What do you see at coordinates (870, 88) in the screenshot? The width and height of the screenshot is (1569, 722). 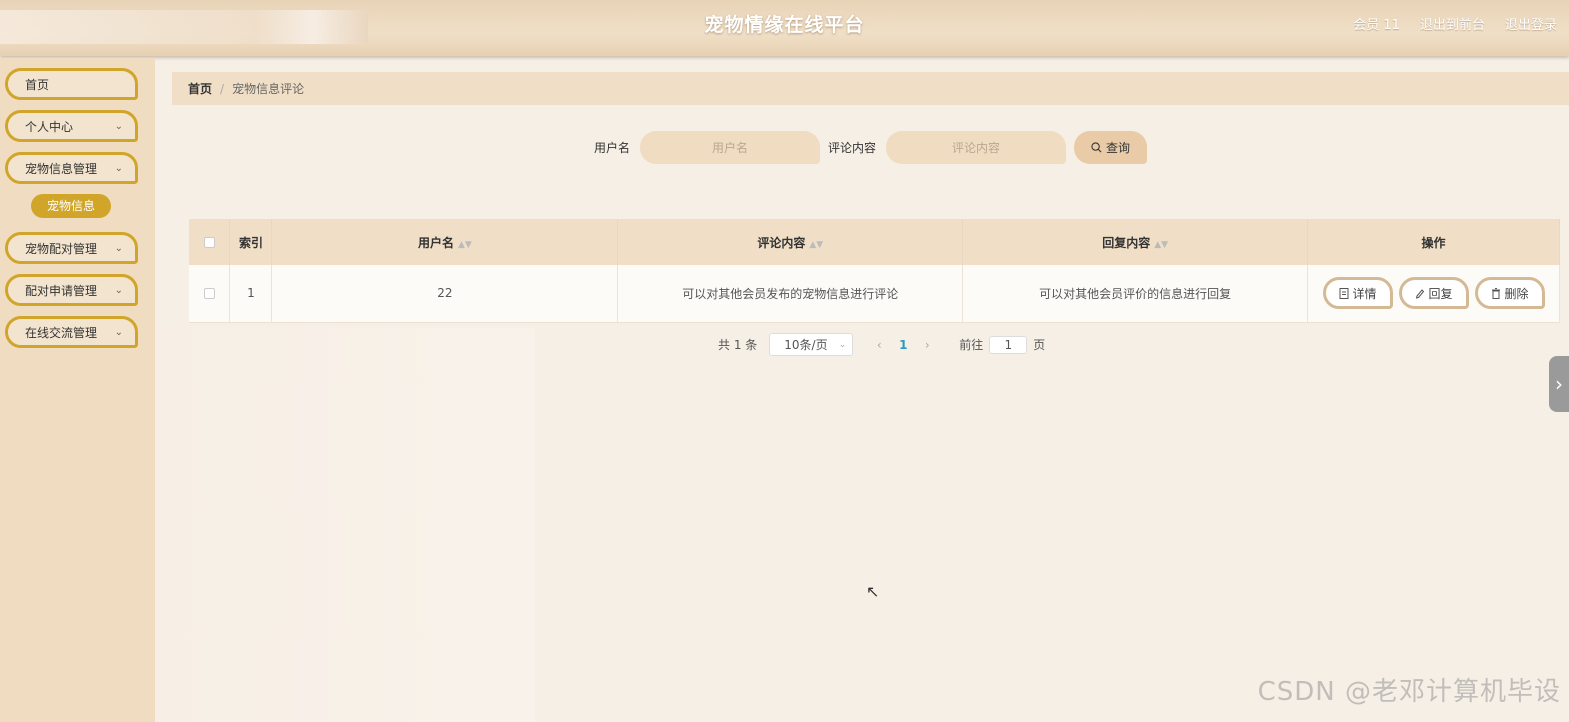 I see `breadcrumb: 首页 / 宠物信息评论` at bounding box center [870, 88].